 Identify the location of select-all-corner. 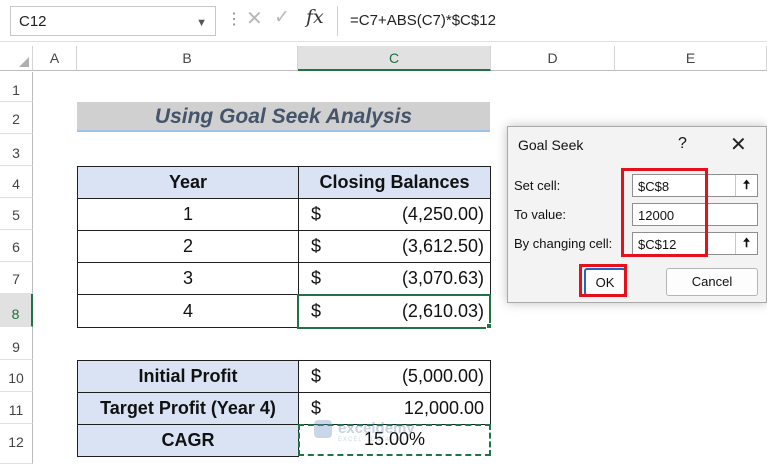
(16, 58).